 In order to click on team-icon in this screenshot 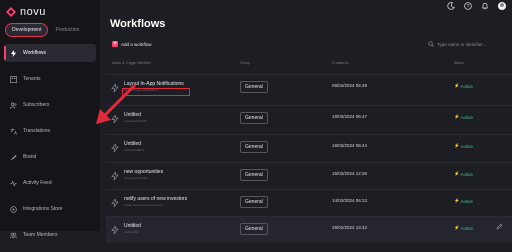, I will do `click(13, 235)`.